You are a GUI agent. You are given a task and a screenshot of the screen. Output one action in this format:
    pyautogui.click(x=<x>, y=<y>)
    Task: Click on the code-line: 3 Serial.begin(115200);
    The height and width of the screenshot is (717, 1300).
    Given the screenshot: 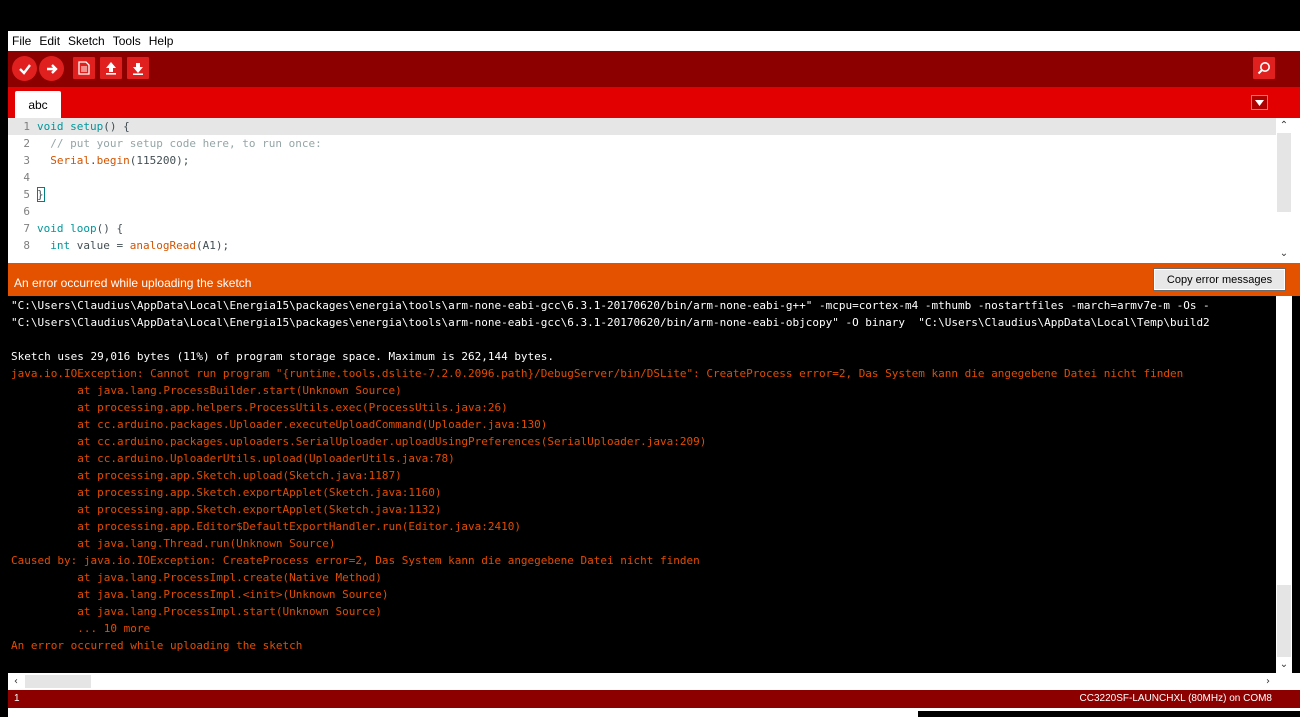 What is the action you would take?
    pyautogui.click(x=643, y=160)
    